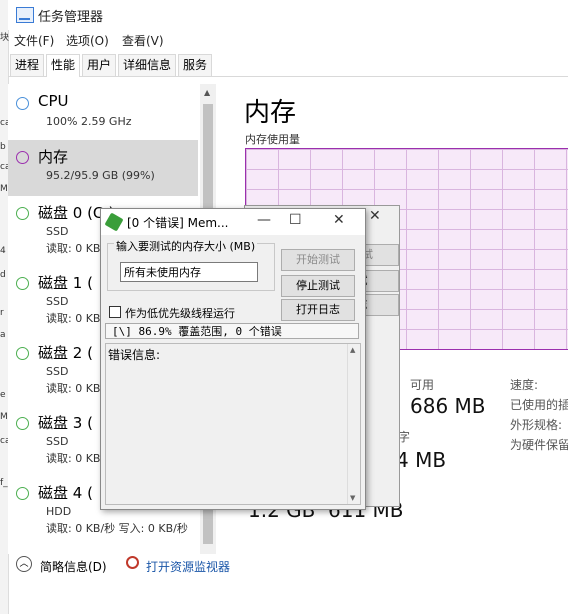  Describe the element at coordinates (186, 246) in the screenshot. I see `memory-size-label: 输入要测试的内存大小 (MB)` at that location.